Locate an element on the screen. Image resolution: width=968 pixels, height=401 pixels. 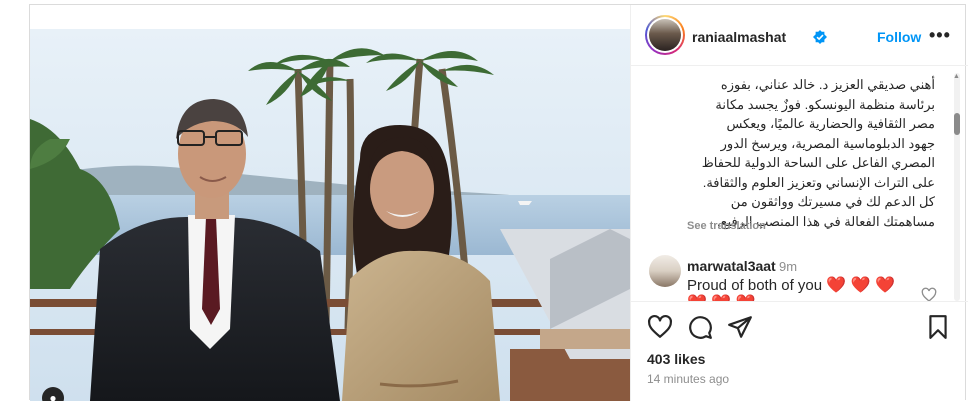
heart-outline-icon is located at coordinates (660, 327).